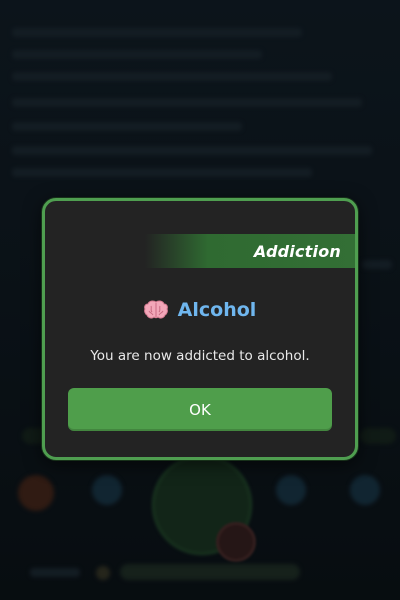  What do you see at coordinates (250, 251) in the screenshot?
I see `addiction-ribbon: Addiction` at bounding box center [250, 251].